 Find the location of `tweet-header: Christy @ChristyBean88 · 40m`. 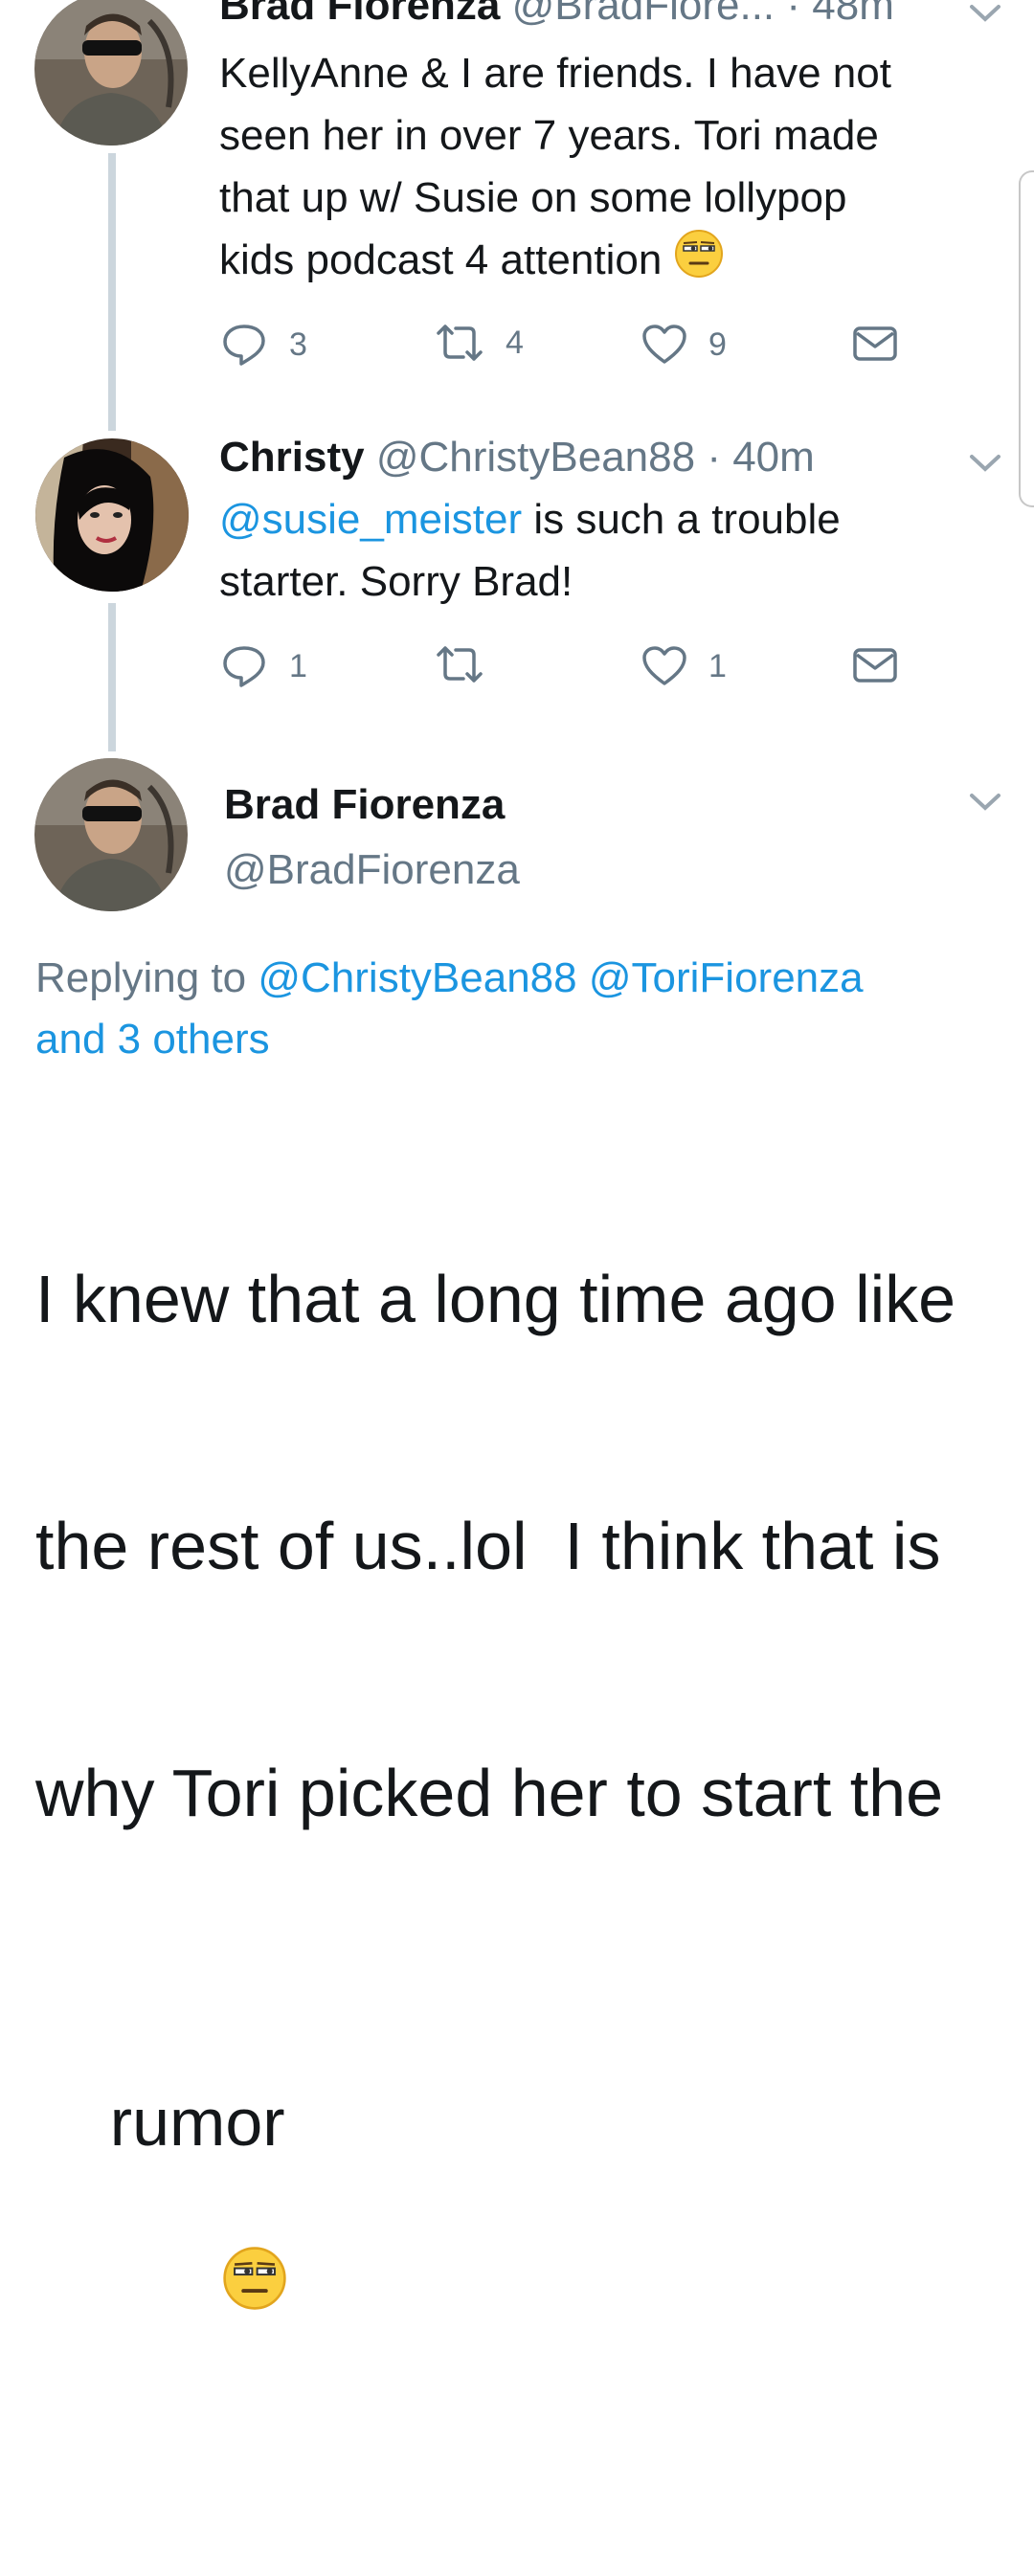

tweet-header: Christy @ChristyBean88 · 40m is located at coordinates (517, 458).